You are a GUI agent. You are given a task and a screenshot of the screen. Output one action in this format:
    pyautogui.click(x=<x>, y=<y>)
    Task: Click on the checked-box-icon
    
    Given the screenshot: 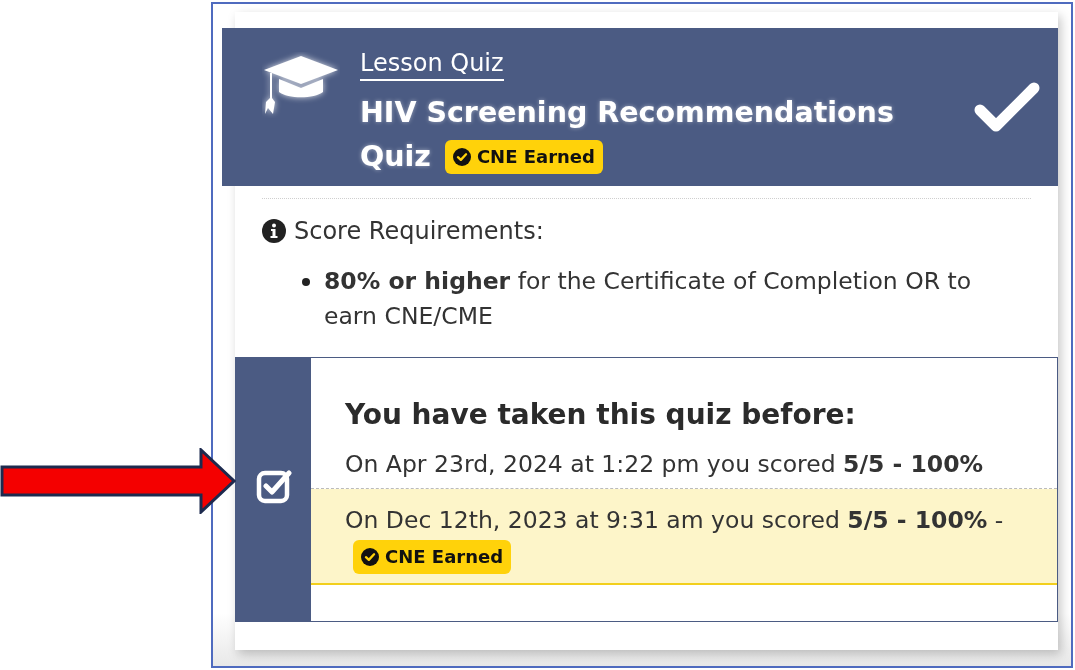 What is the action you would take?
    pyautogui.click(x=273, y=485)
    